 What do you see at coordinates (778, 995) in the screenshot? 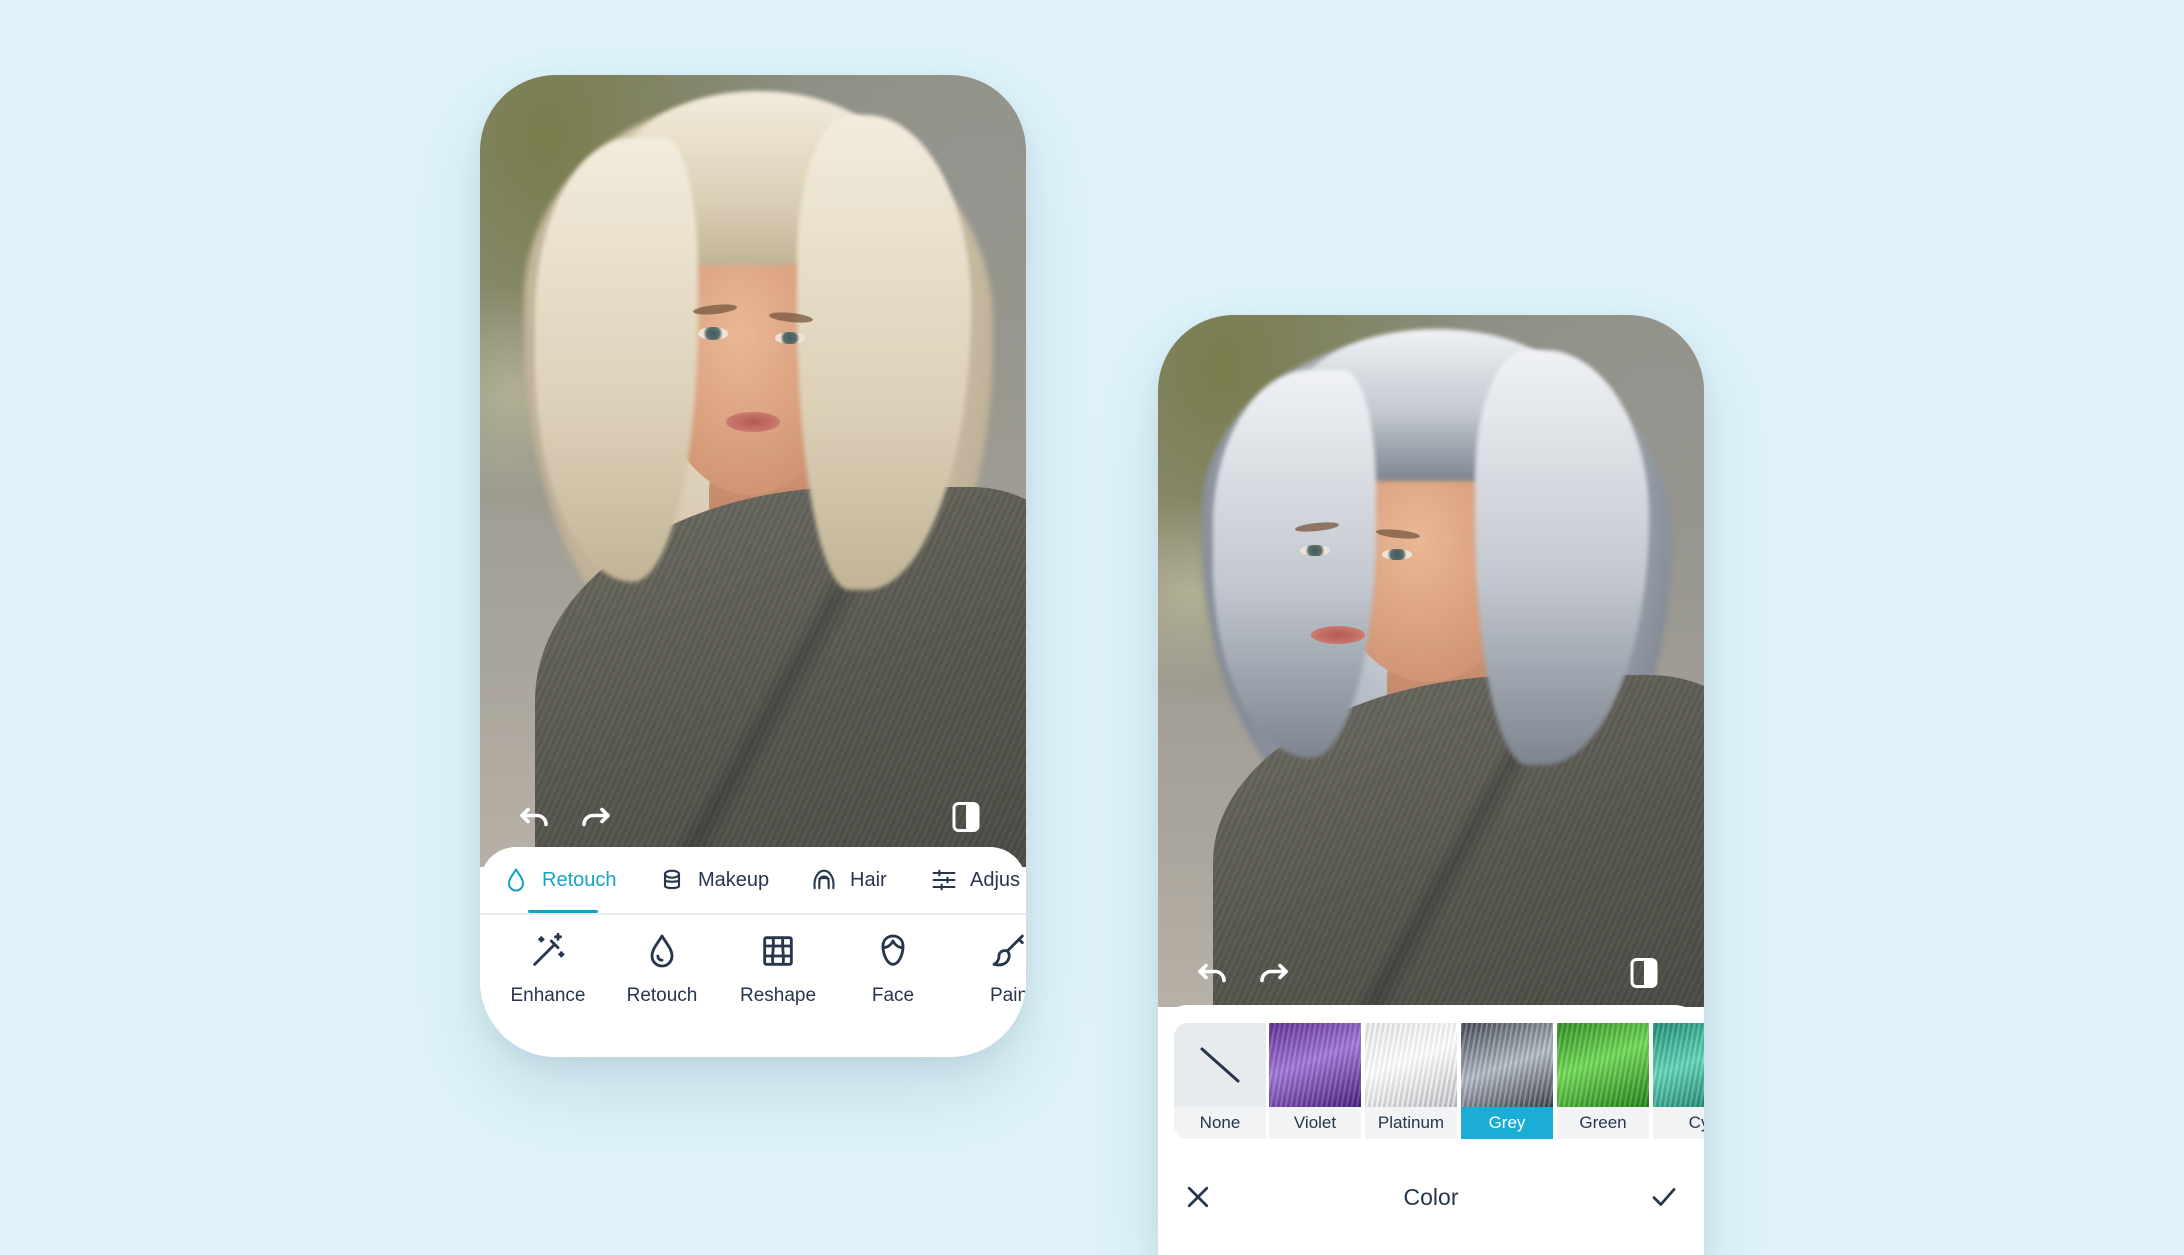
I see `tool-label: Reshape` at bounding box center [778, 995].